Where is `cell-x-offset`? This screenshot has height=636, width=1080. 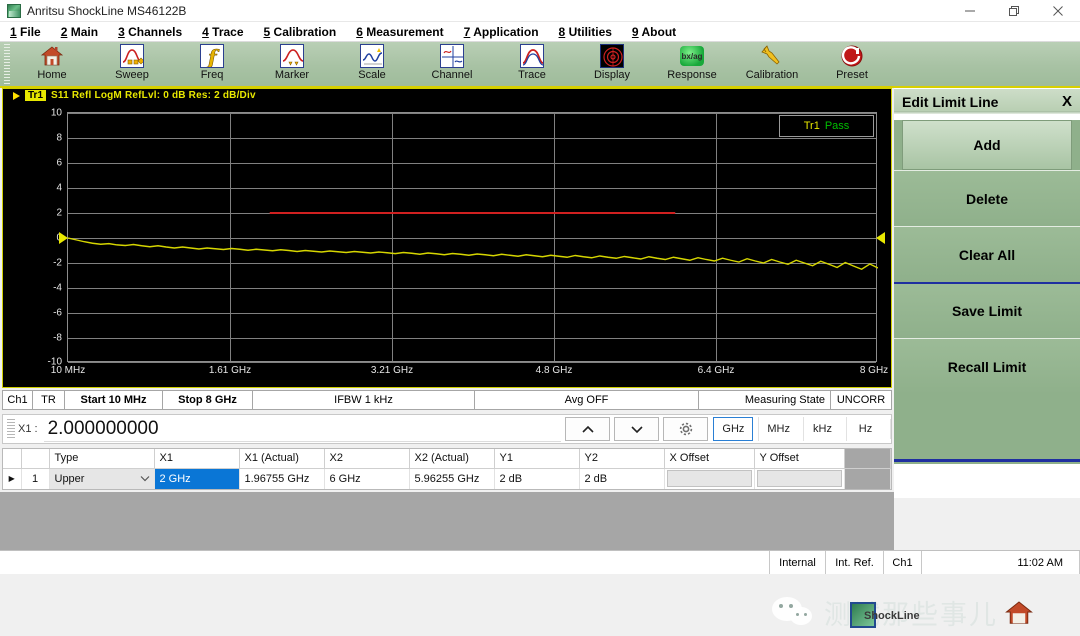 cell-x-offset is located at coordinates (709, 478).